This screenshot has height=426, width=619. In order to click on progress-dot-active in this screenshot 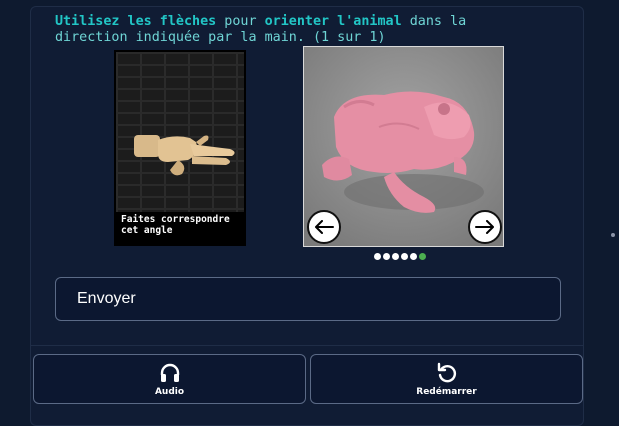, I will do `click(422, 256)`.